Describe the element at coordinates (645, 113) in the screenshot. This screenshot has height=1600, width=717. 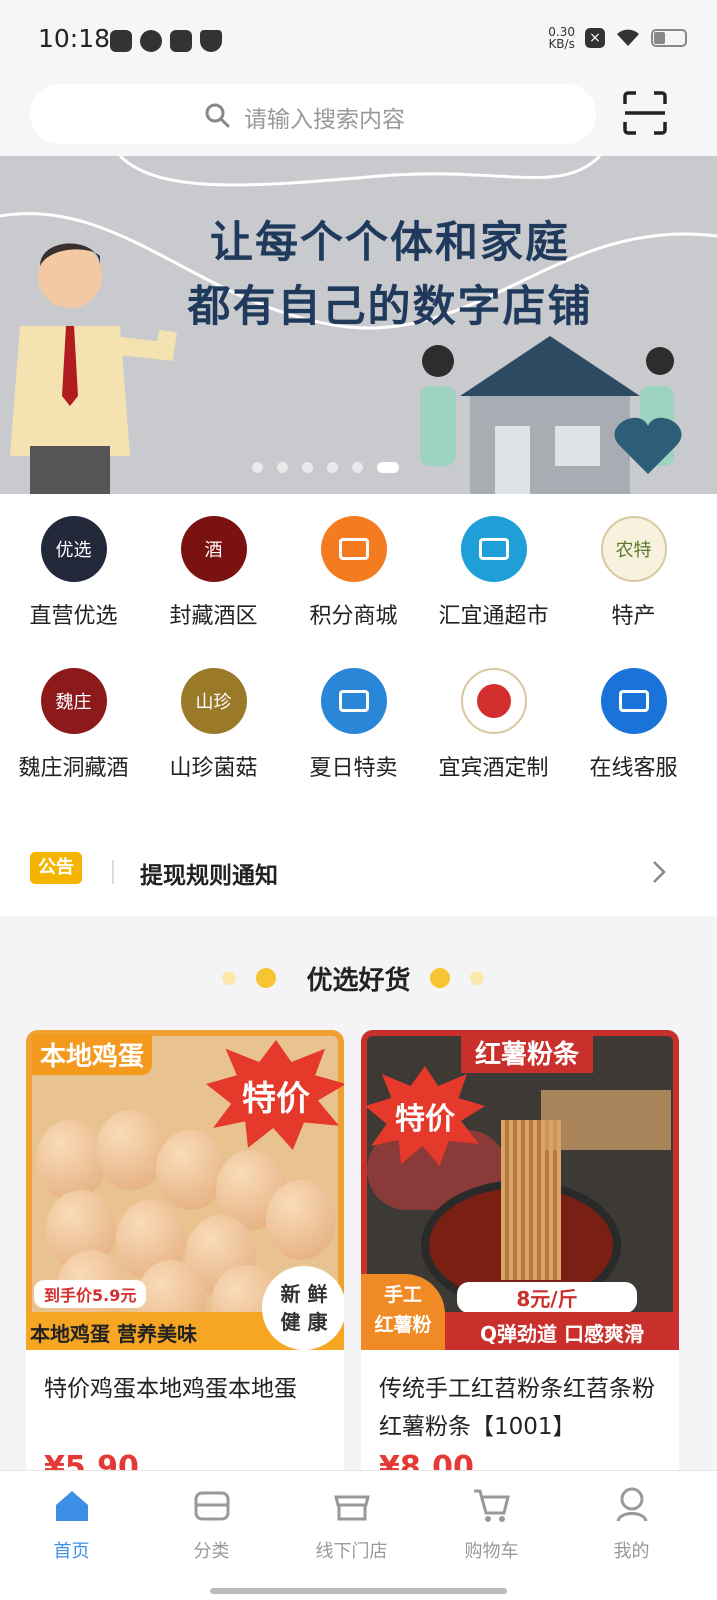
I see `scan-icon` at that location.